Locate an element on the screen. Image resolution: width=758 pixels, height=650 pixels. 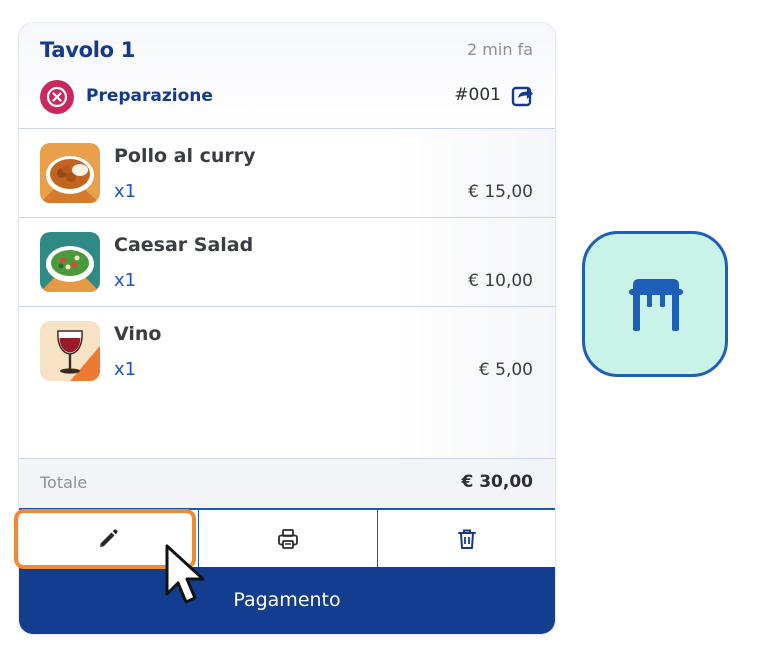
curry-dish-image is located at coordinates (70, 173).